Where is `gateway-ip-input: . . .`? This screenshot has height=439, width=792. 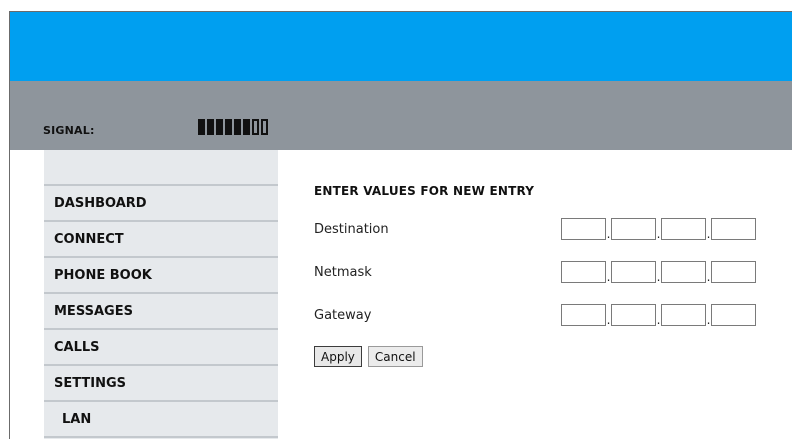 gateway-ip-input: . . . is located at coordinates (658, 315).